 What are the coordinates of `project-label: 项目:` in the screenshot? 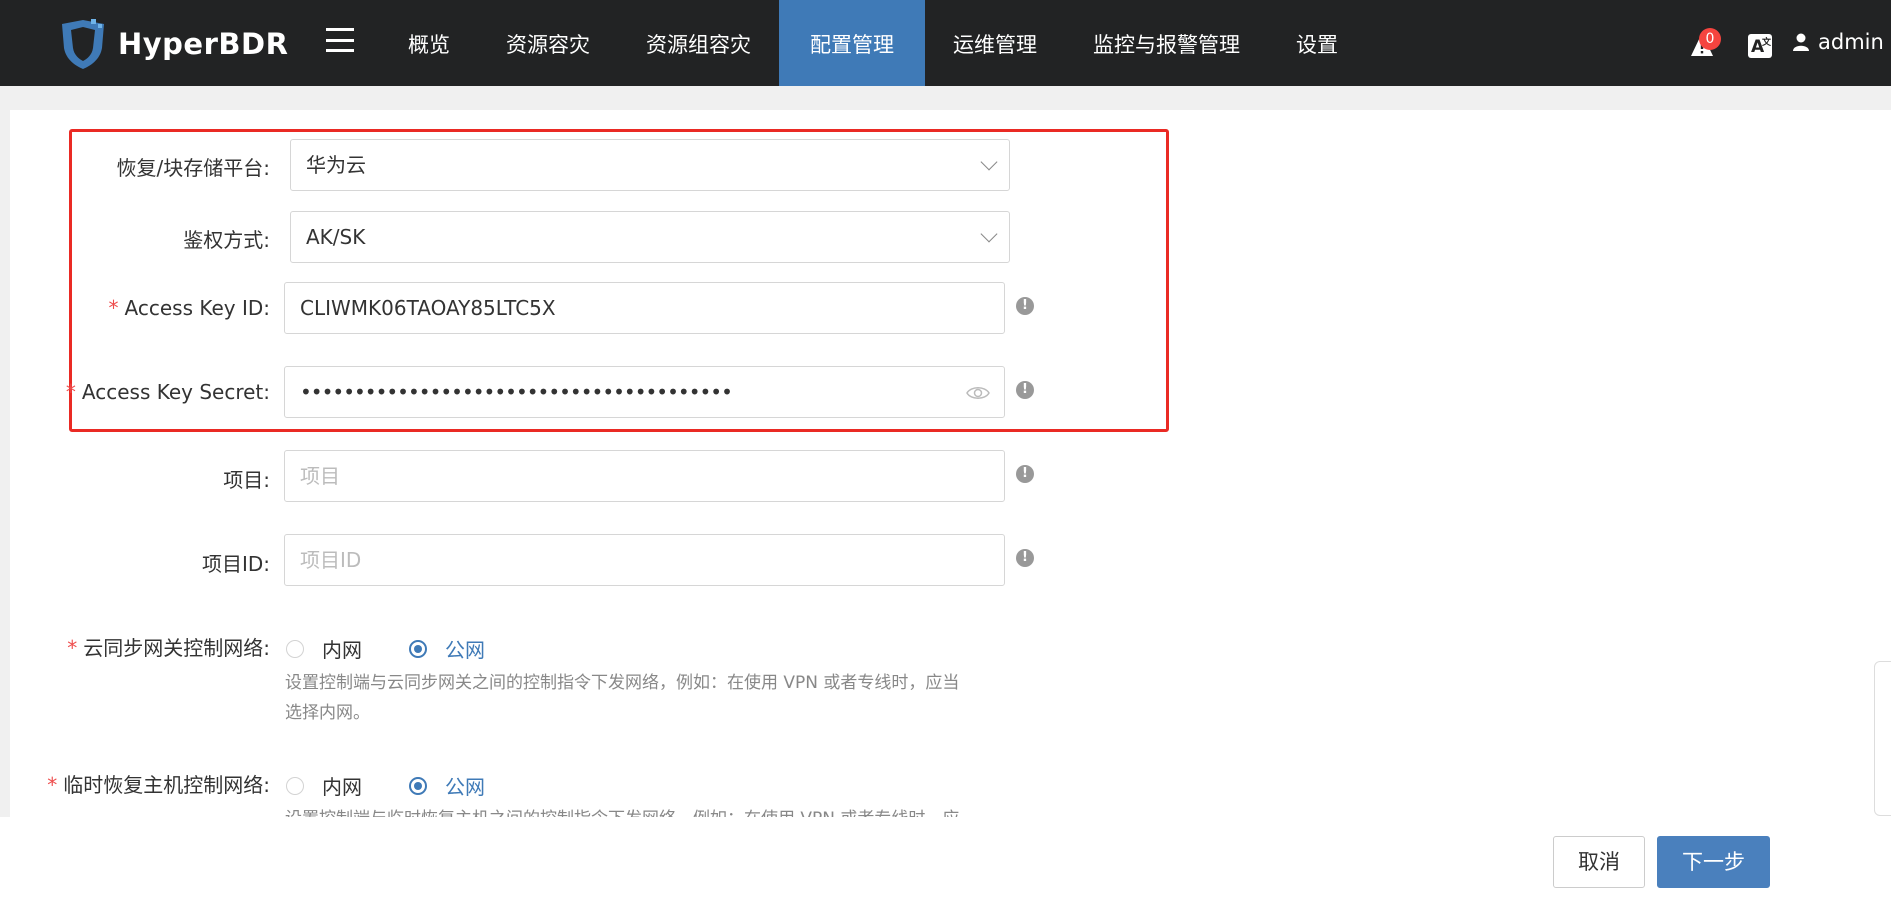 It's located at (246, 480).